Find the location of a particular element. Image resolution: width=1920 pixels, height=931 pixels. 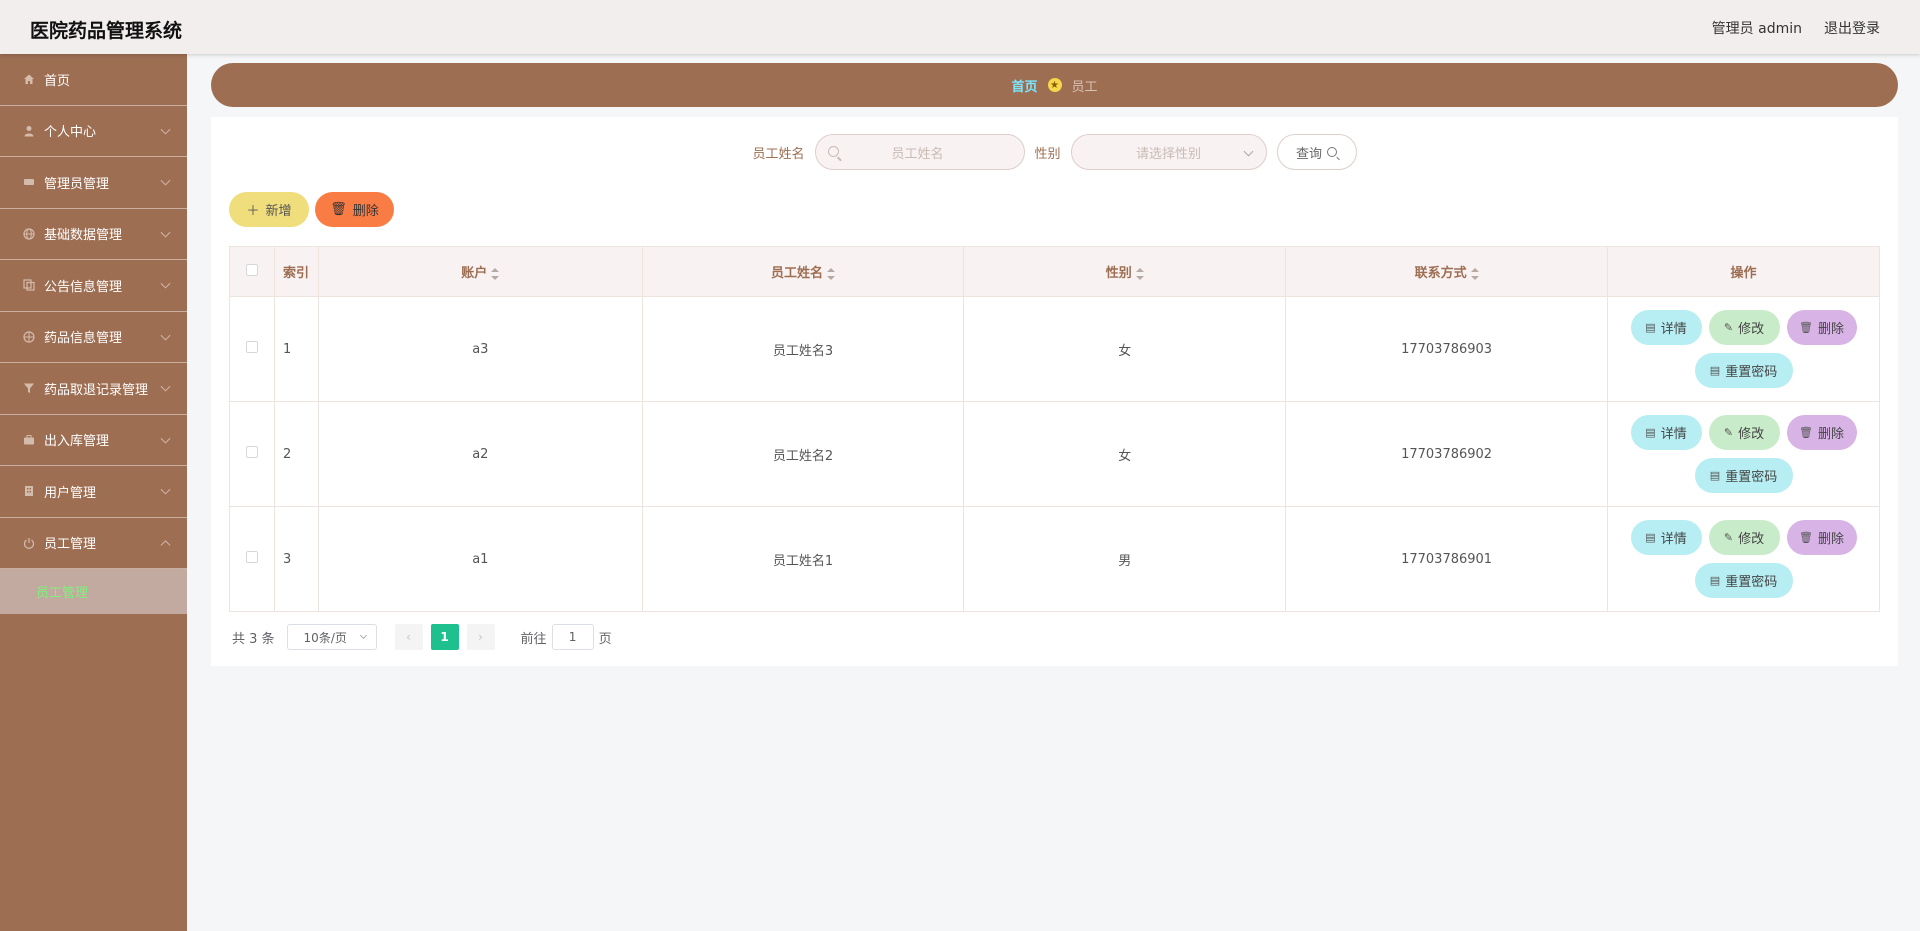

cell-phone: 17703786902 is located at coordinates (1446, 454).